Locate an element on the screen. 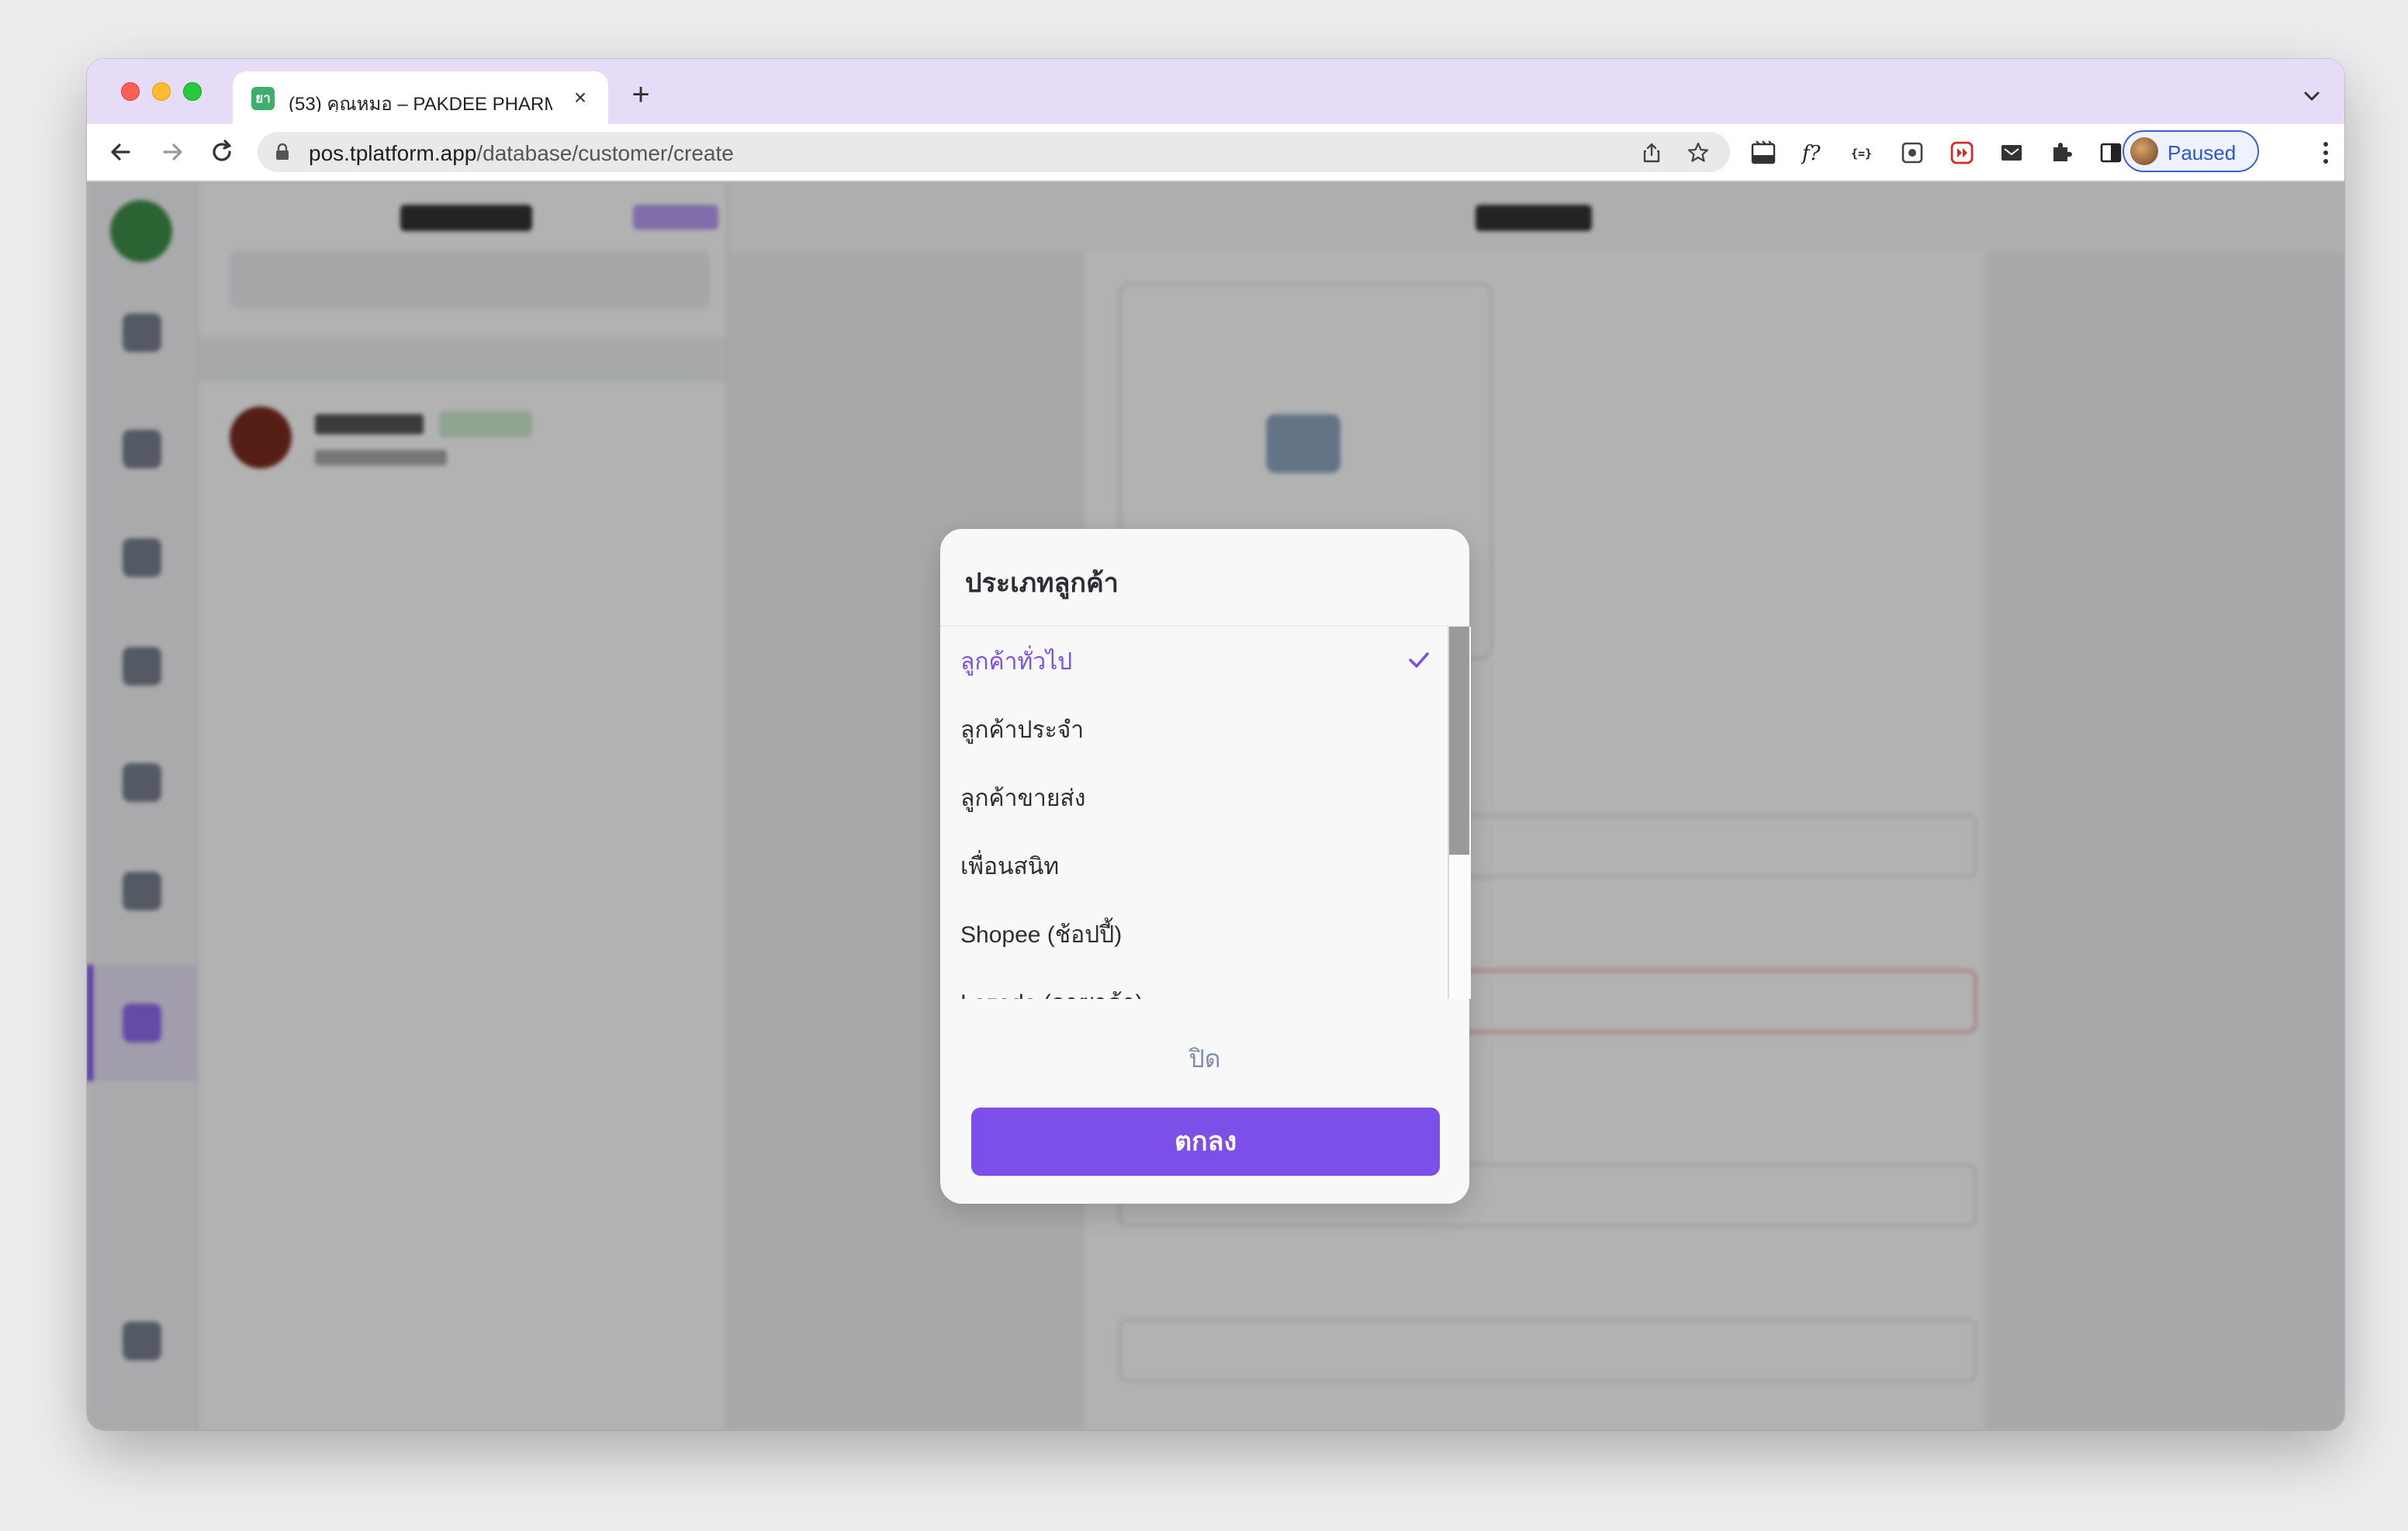 Image resolution: width=2408 pixels, height=1531 pixels. option-general-customer: ลูกค้าทั่วไป is located at coordinates (1193, 662).